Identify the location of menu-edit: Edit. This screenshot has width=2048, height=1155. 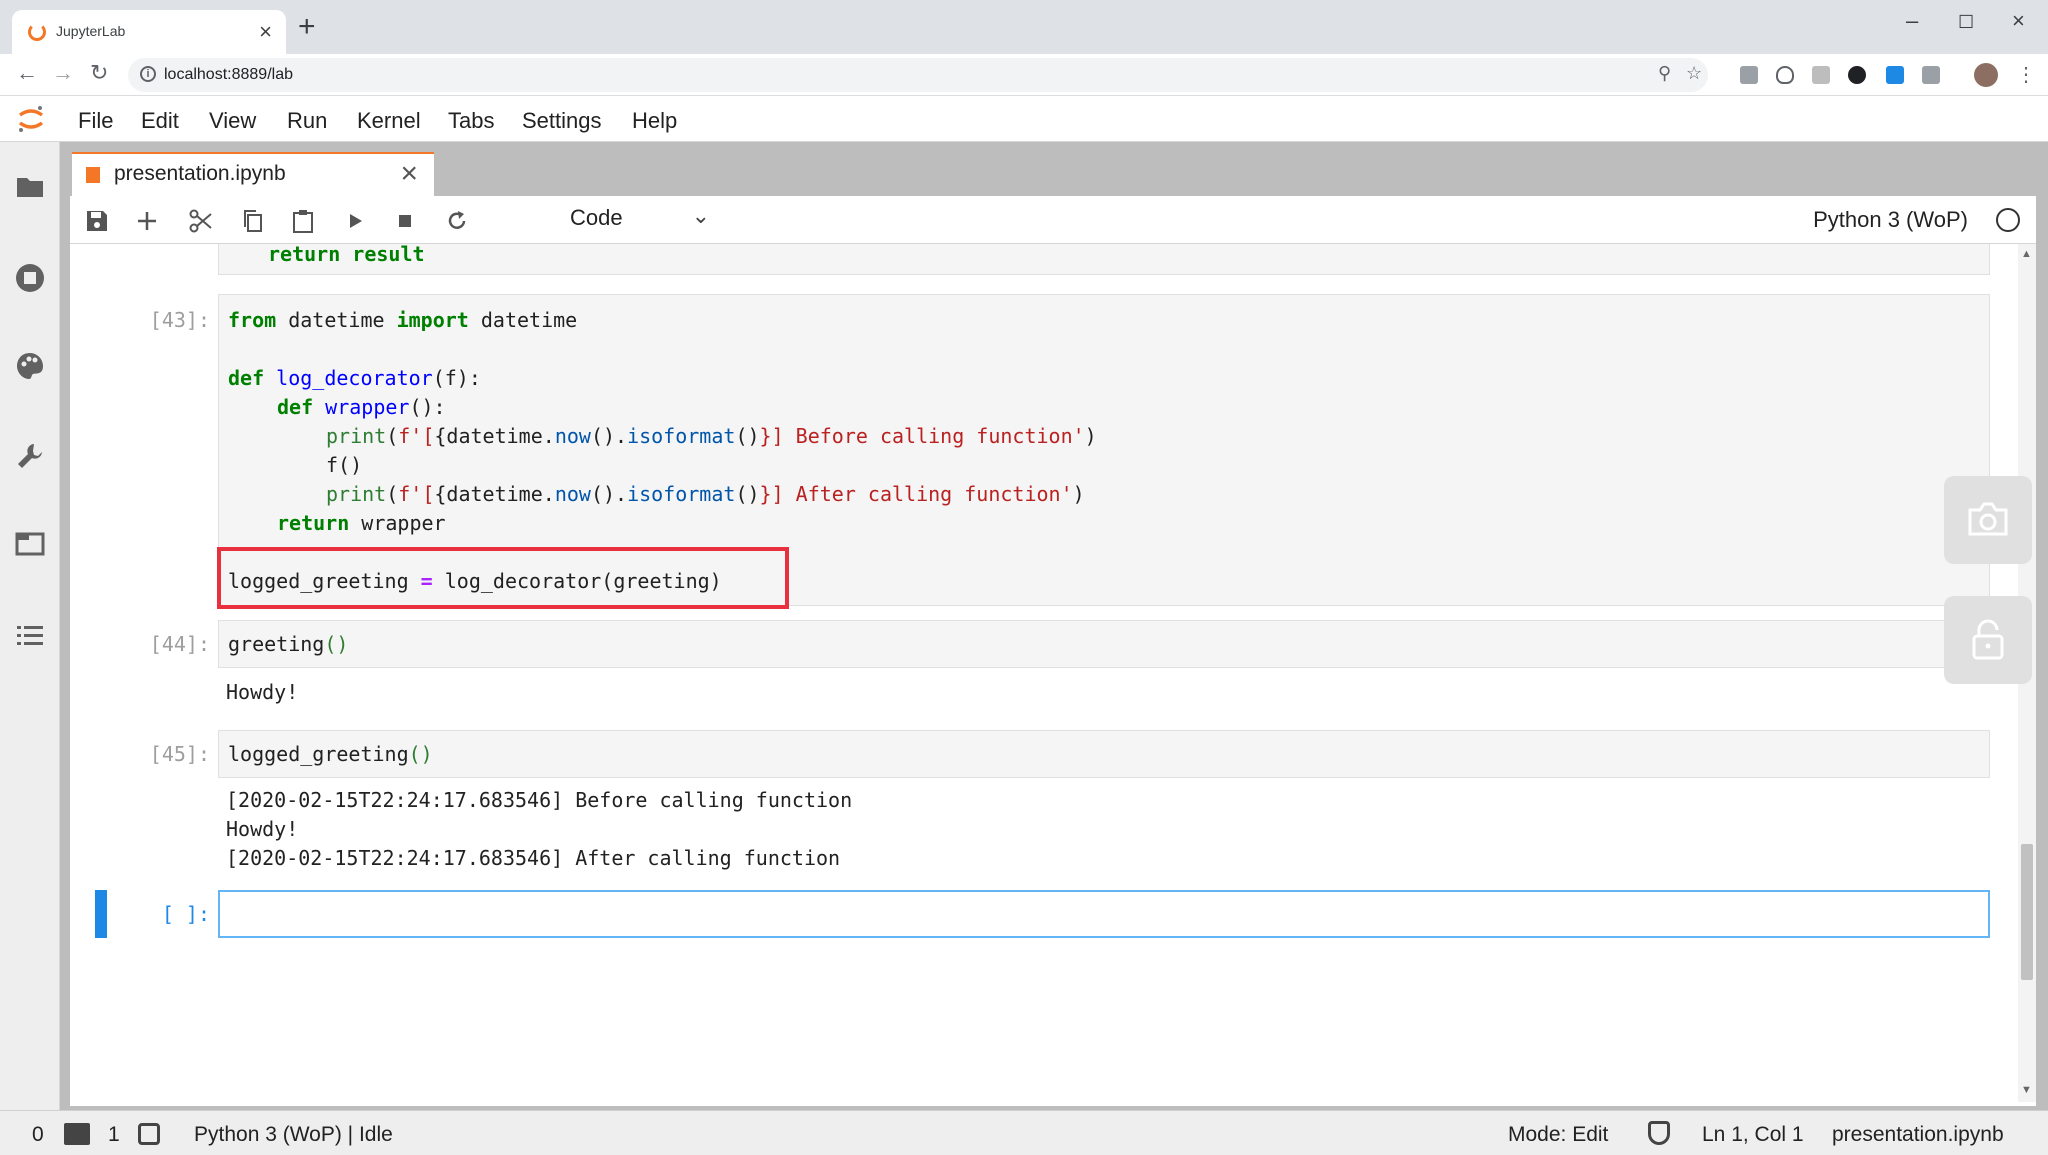
(160, 121).